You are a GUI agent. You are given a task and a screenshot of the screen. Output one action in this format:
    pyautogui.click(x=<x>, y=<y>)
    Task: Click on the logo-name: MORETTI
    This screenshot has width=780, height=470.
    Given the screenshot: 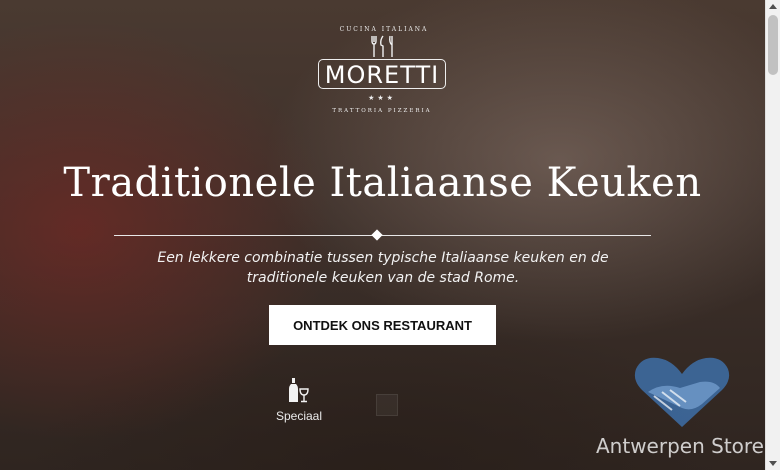 What is the action you would take?
    pyautogui.click(x=382, y=75)
    